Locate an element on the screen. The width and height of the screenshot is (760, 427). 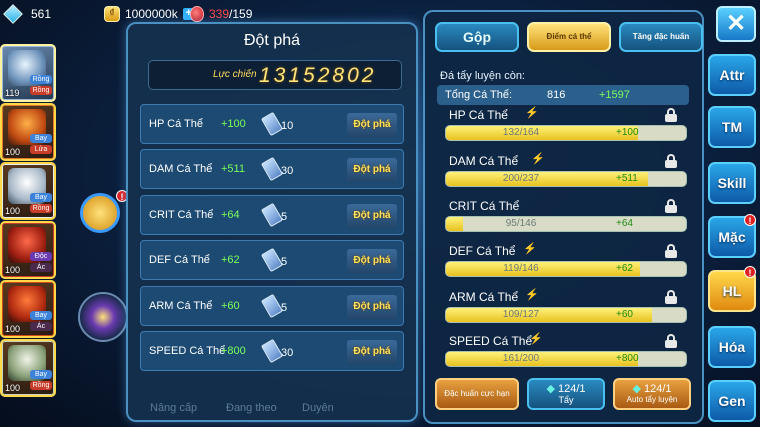
following-tab: Đang theo is located at coordinates (251, 408).